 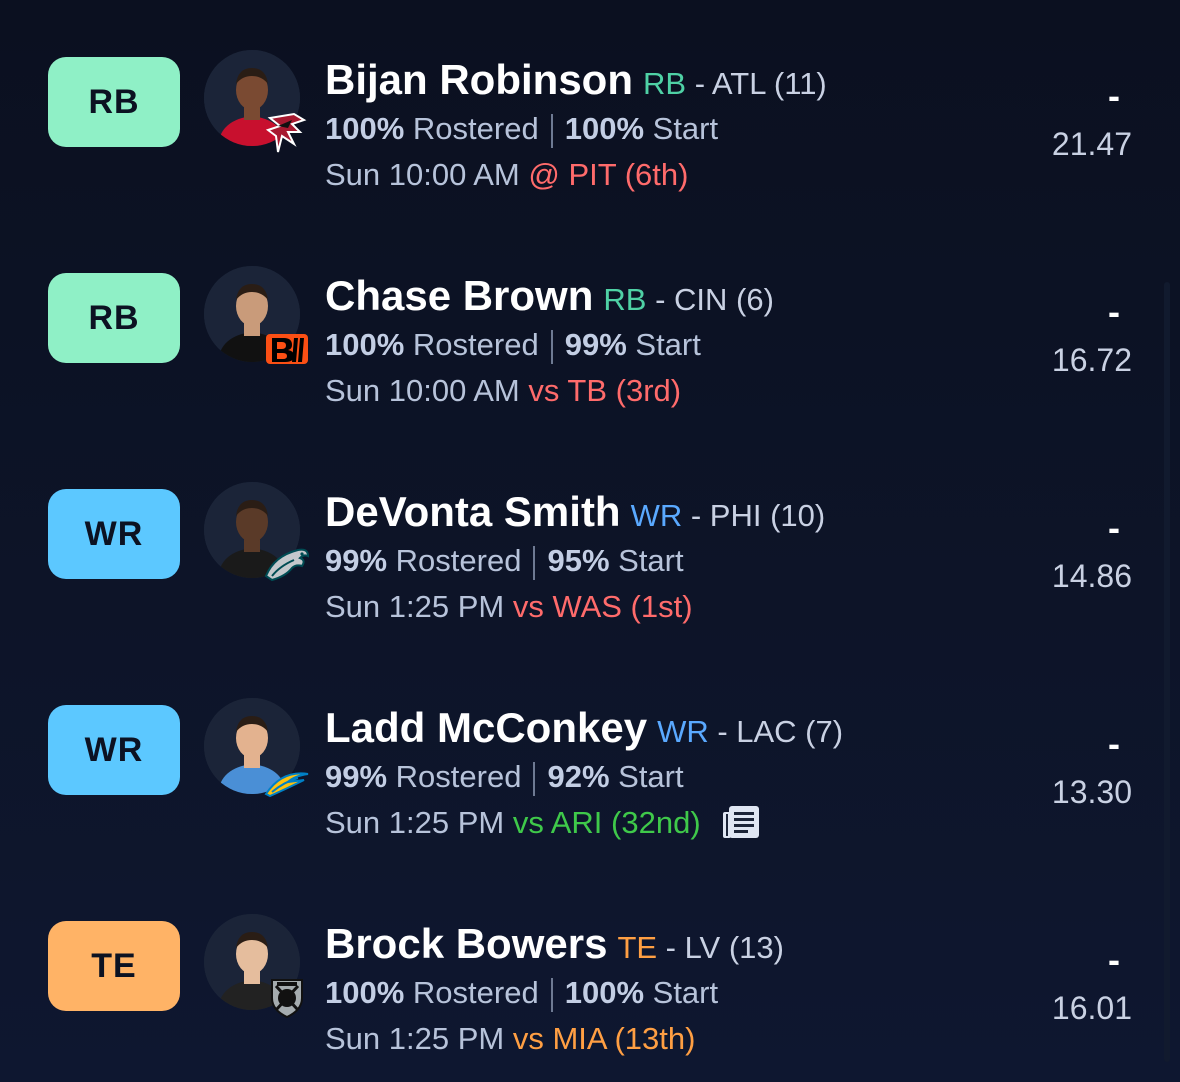 I want to click on player-name: Ladd McConkey, so click(x=486, y=727).